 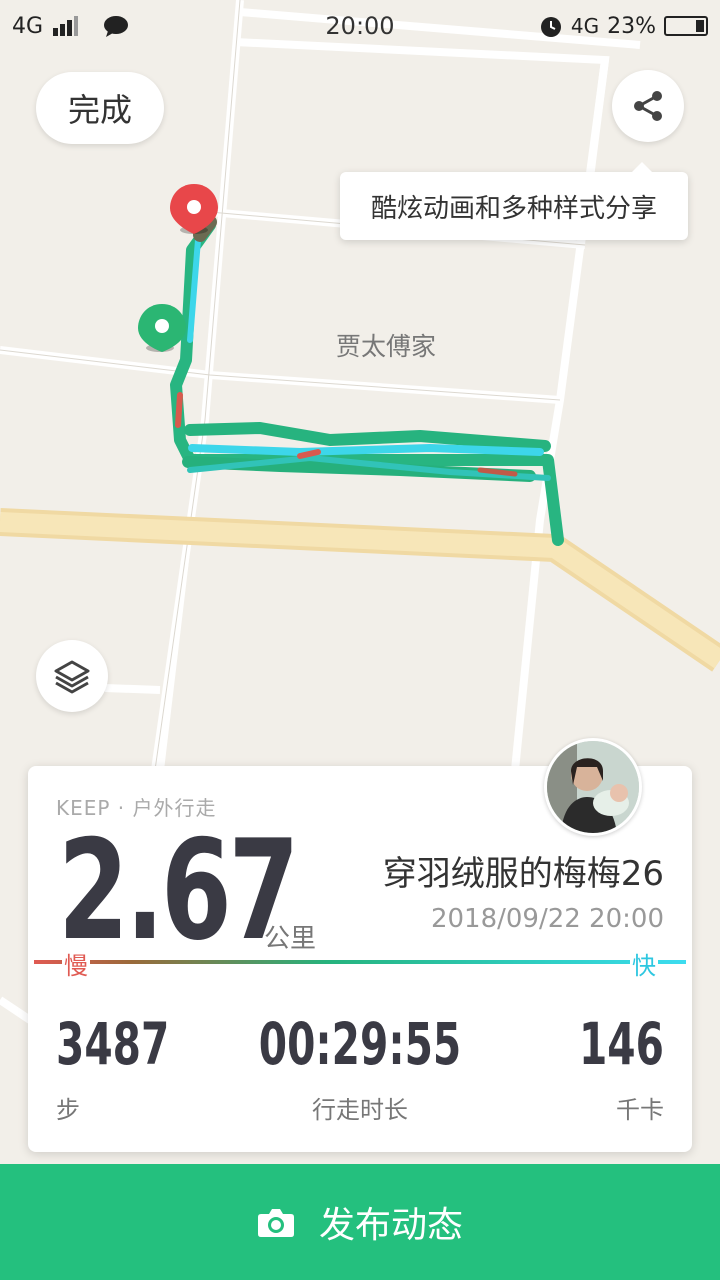 I want to click on speed-fast-label: 快, so click(x=644, y=963).